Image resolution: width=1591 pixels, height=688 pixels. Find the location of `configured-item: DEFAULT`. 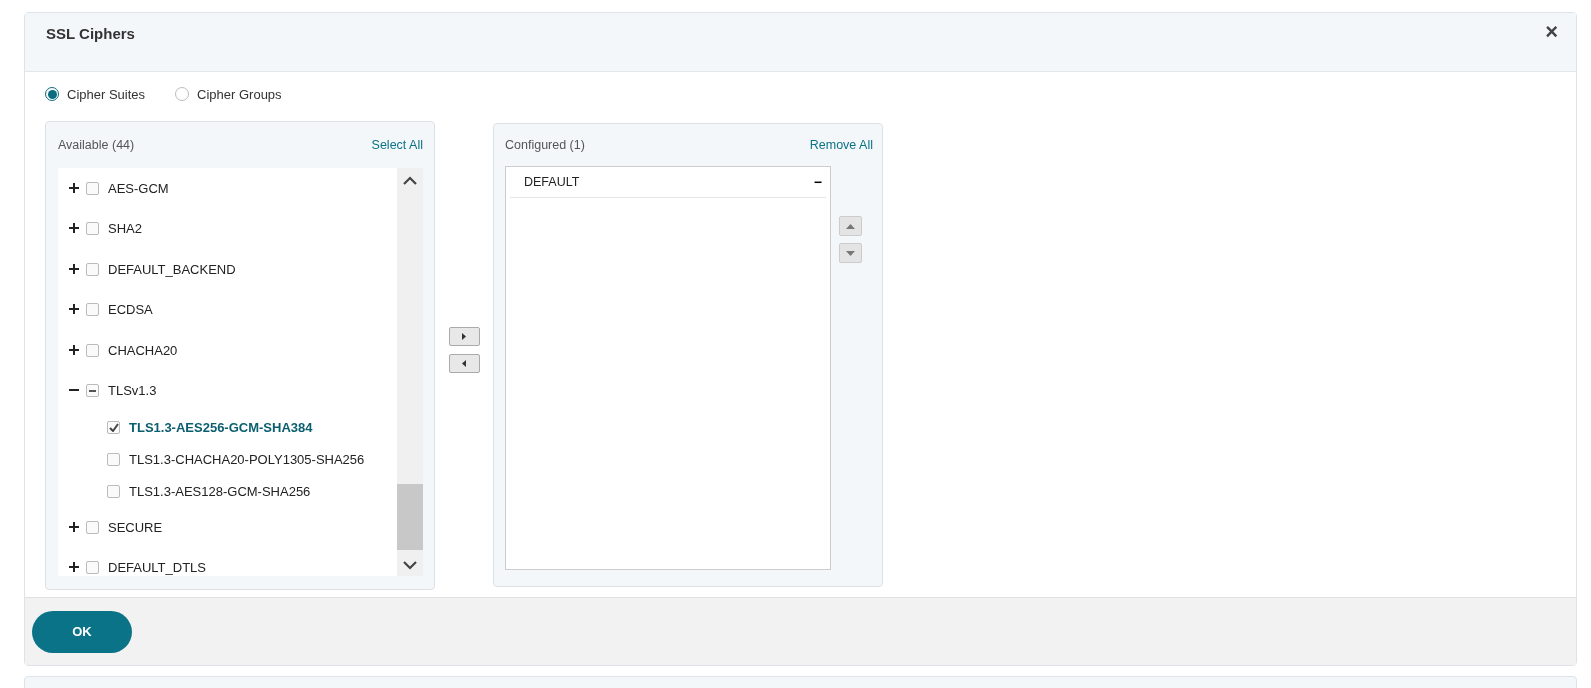

configured-item: DEFAULT is located at coordinates (552, 182).